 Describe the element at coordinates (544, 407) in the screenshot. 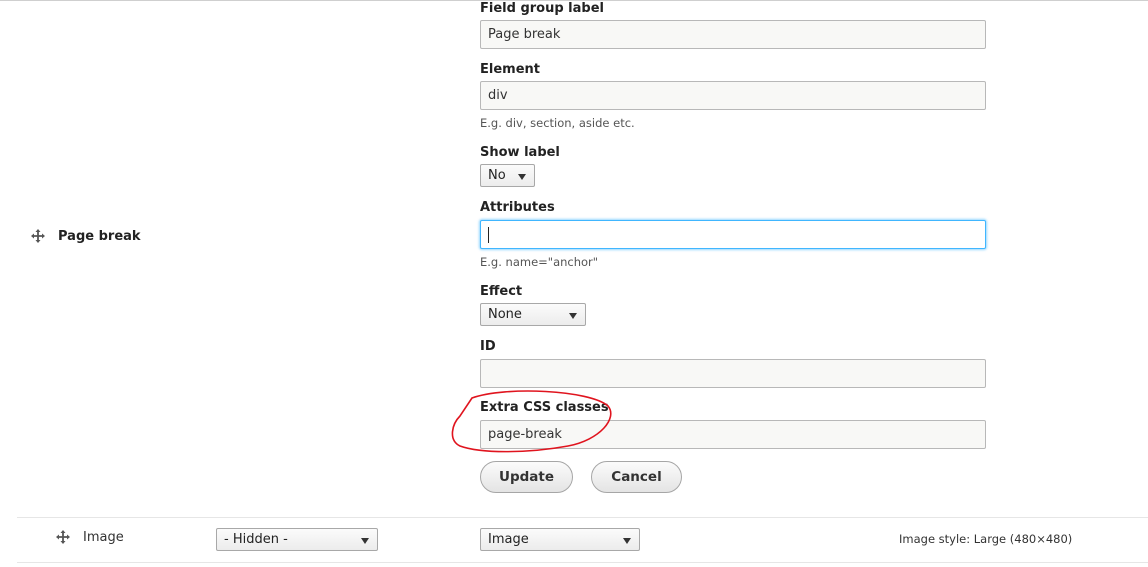

I see `extra-css-classes-label: Extra CSS classes` at that location.